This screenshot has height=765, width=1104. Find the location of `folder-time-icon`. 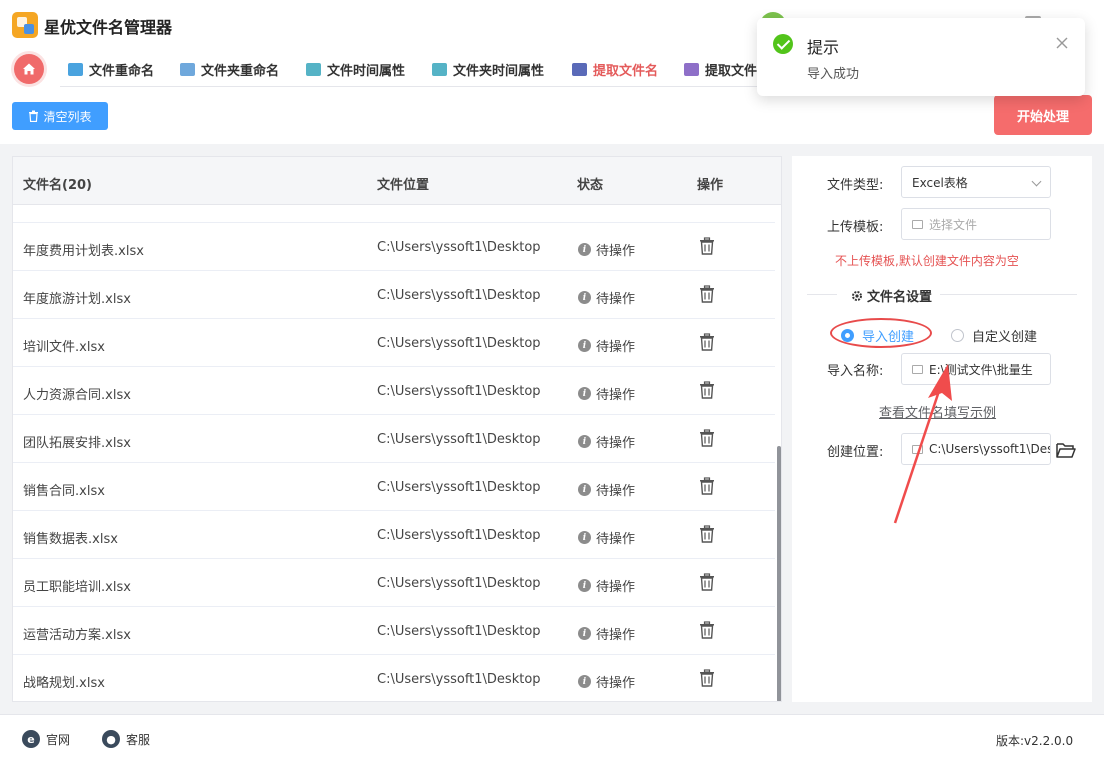

folder-time-icon is located at coordinates (439, 69).